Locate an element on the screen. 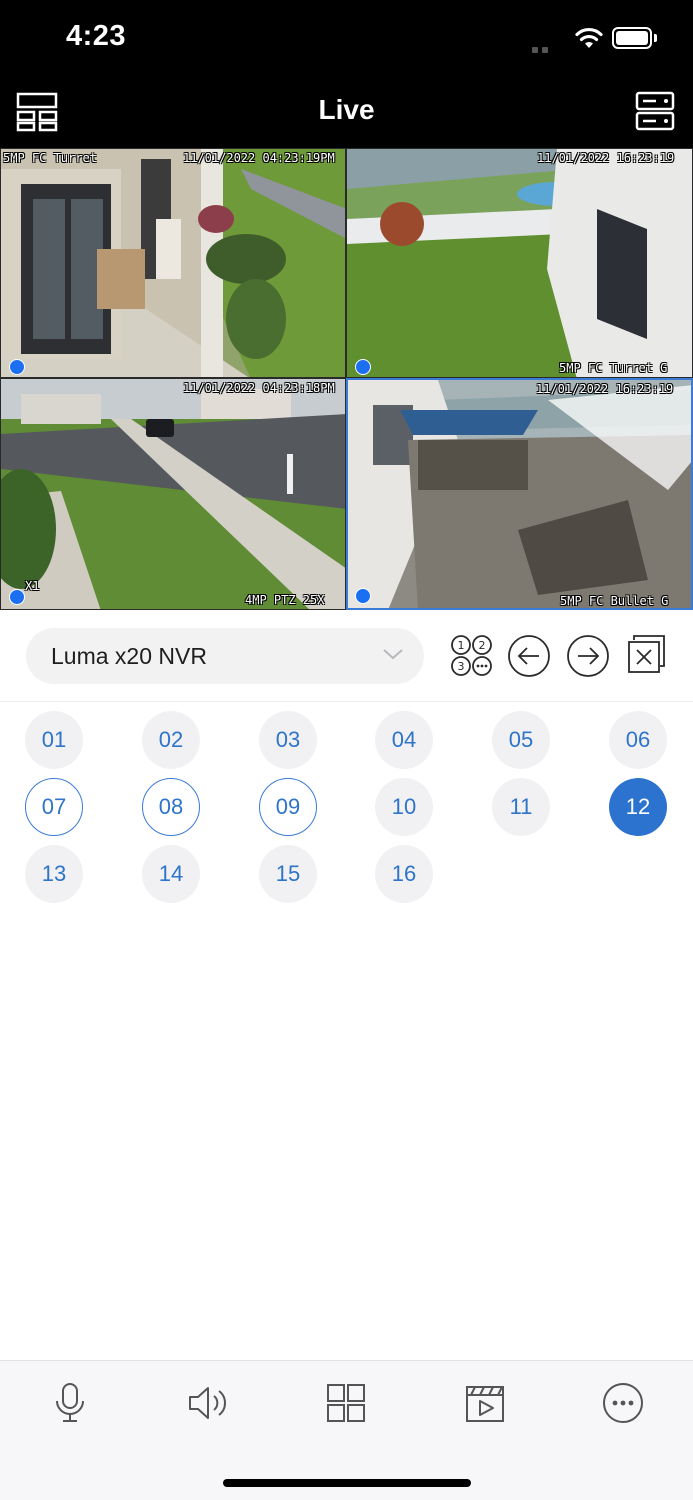  camera-1-status-dot is located at coordinates (17, 367).